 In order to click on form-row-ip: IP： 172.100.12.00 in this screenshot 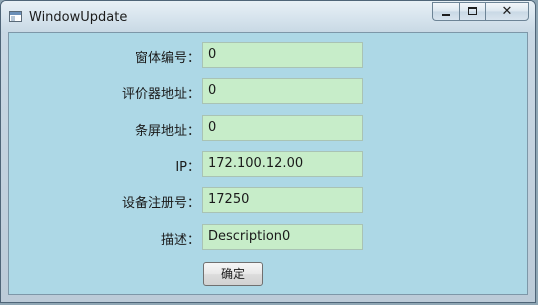, I will do `click(268, 164)`.